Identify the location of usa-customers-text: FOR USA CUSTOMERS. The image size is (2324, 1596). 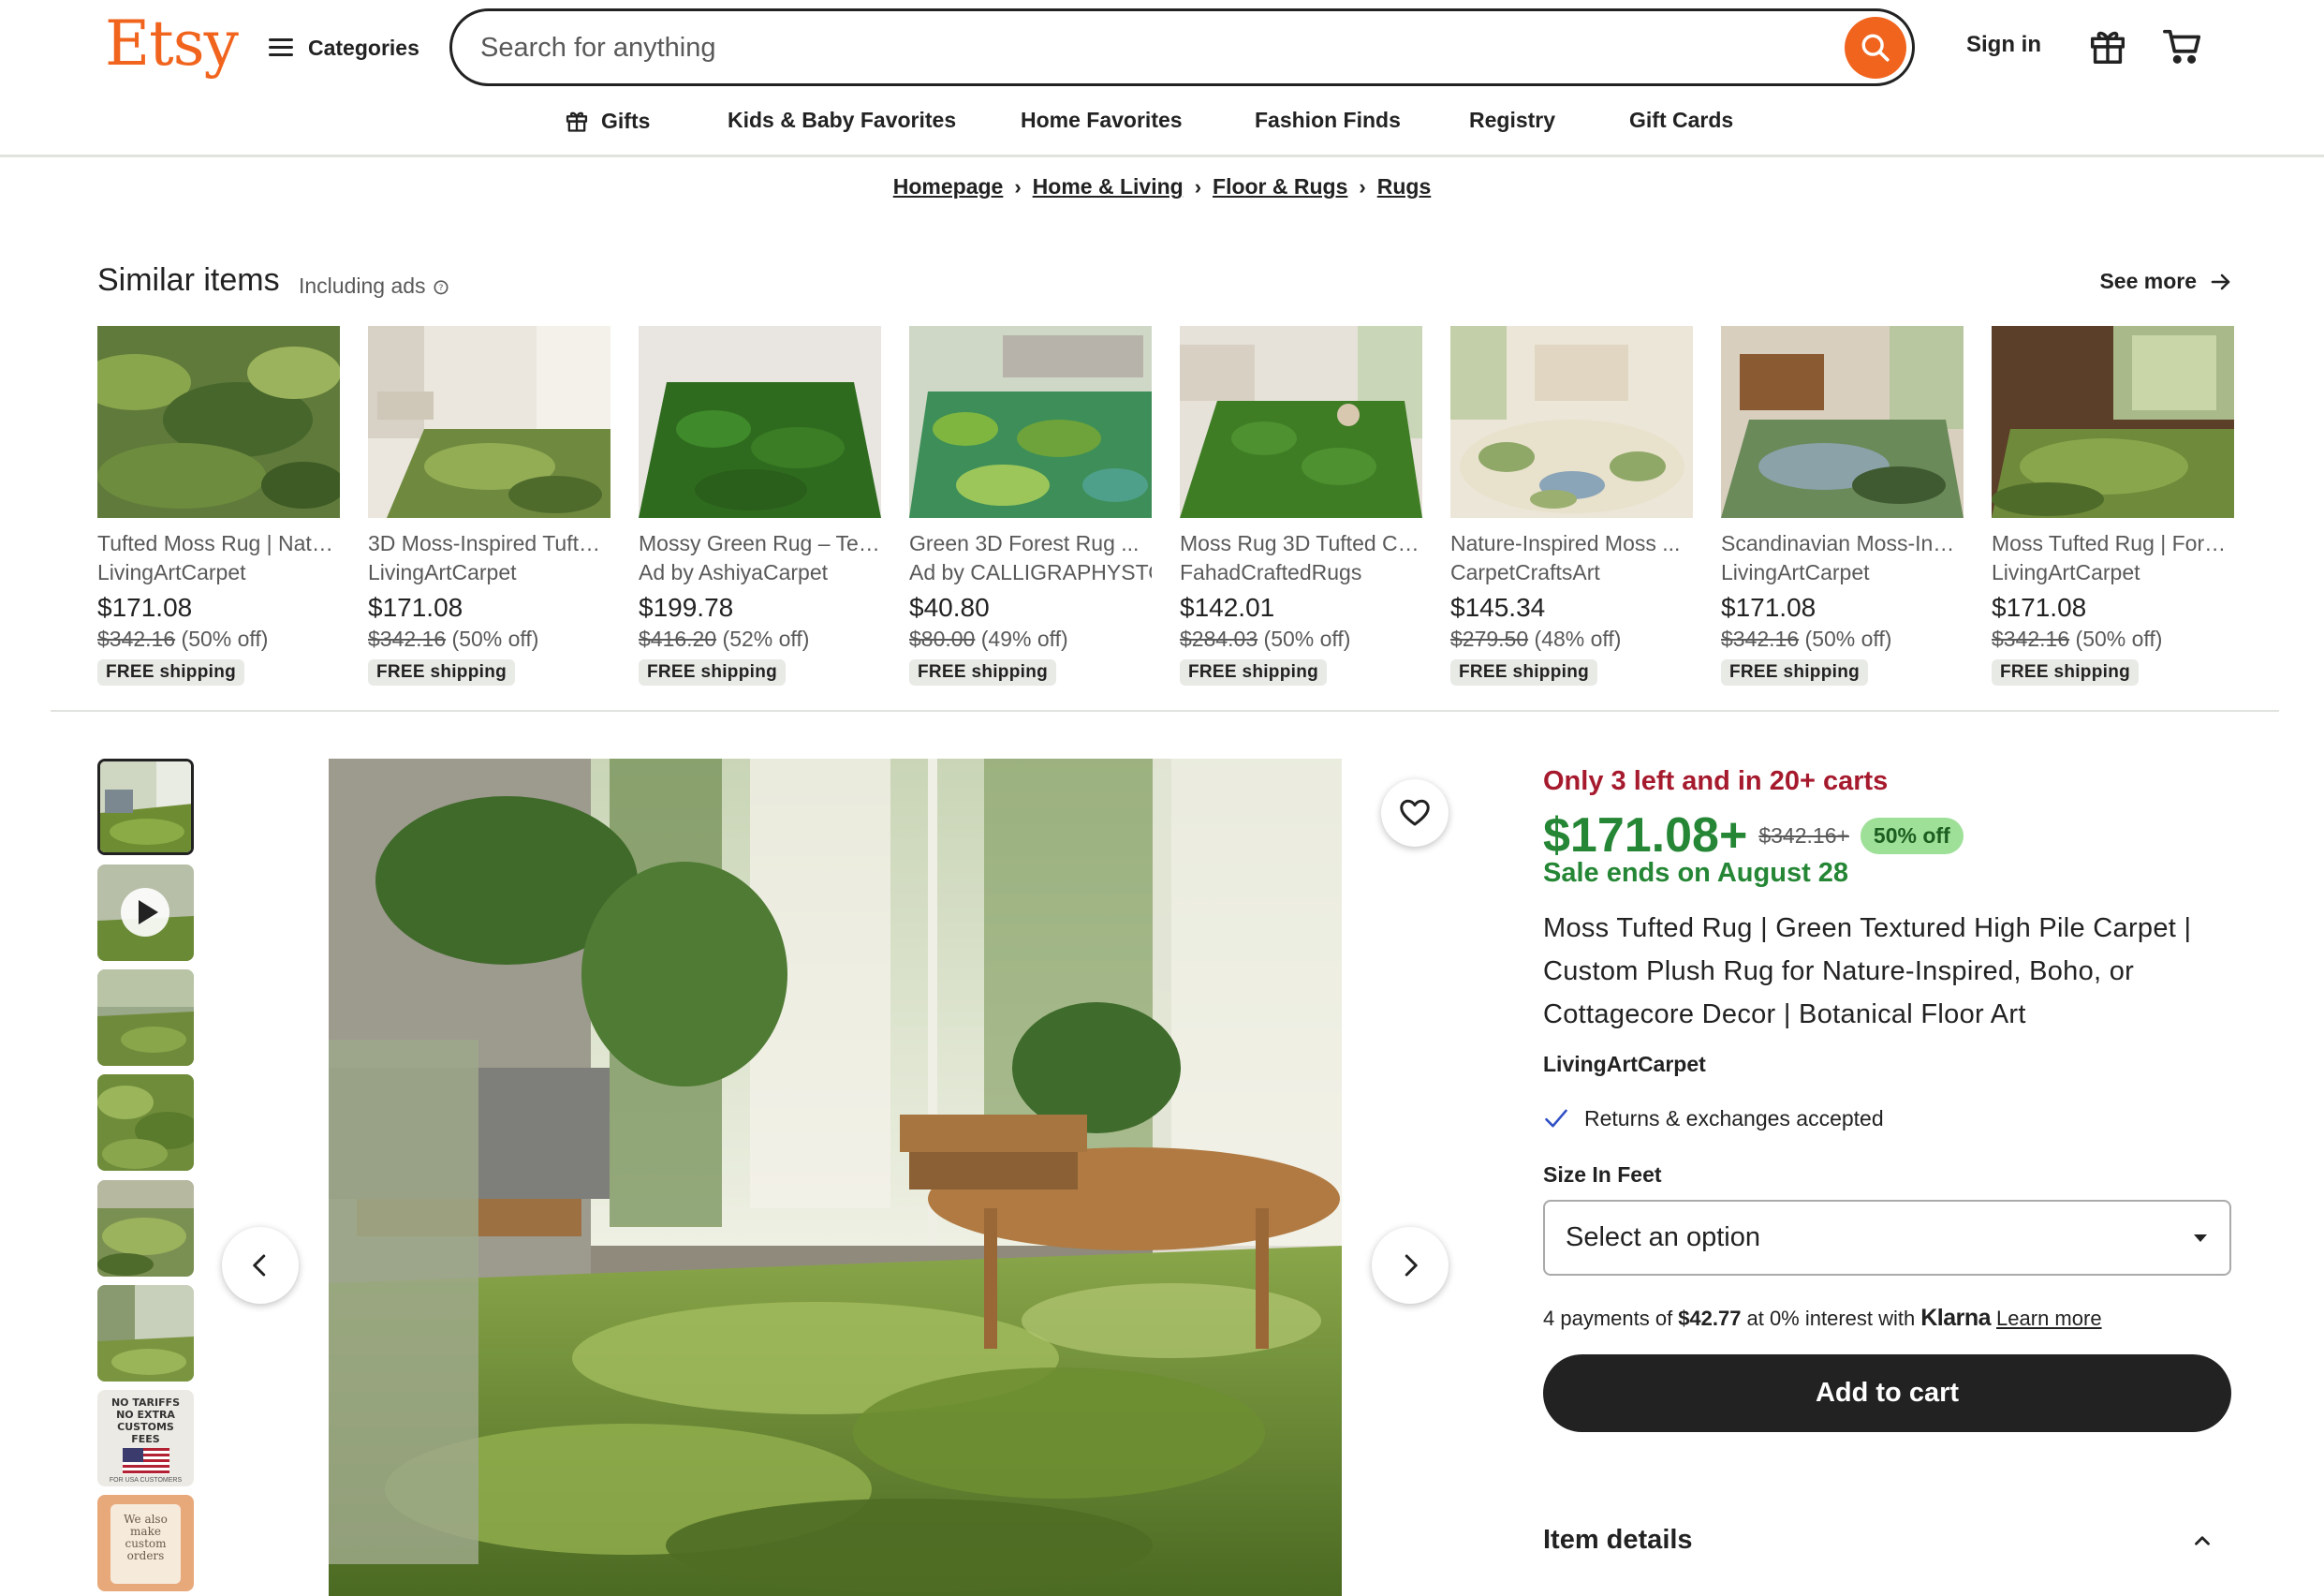
(146, 1480).